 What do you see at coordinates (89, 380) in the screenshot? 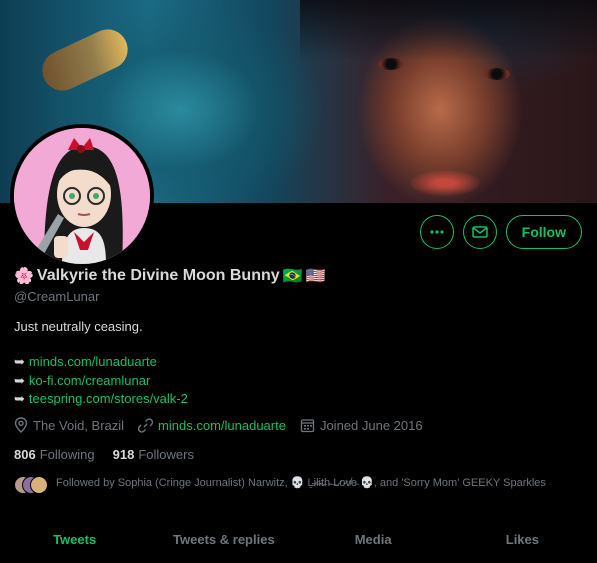
I see `bio-link-kofi: ko-fi.com/creamlunar` at bounding box center [89, 380].